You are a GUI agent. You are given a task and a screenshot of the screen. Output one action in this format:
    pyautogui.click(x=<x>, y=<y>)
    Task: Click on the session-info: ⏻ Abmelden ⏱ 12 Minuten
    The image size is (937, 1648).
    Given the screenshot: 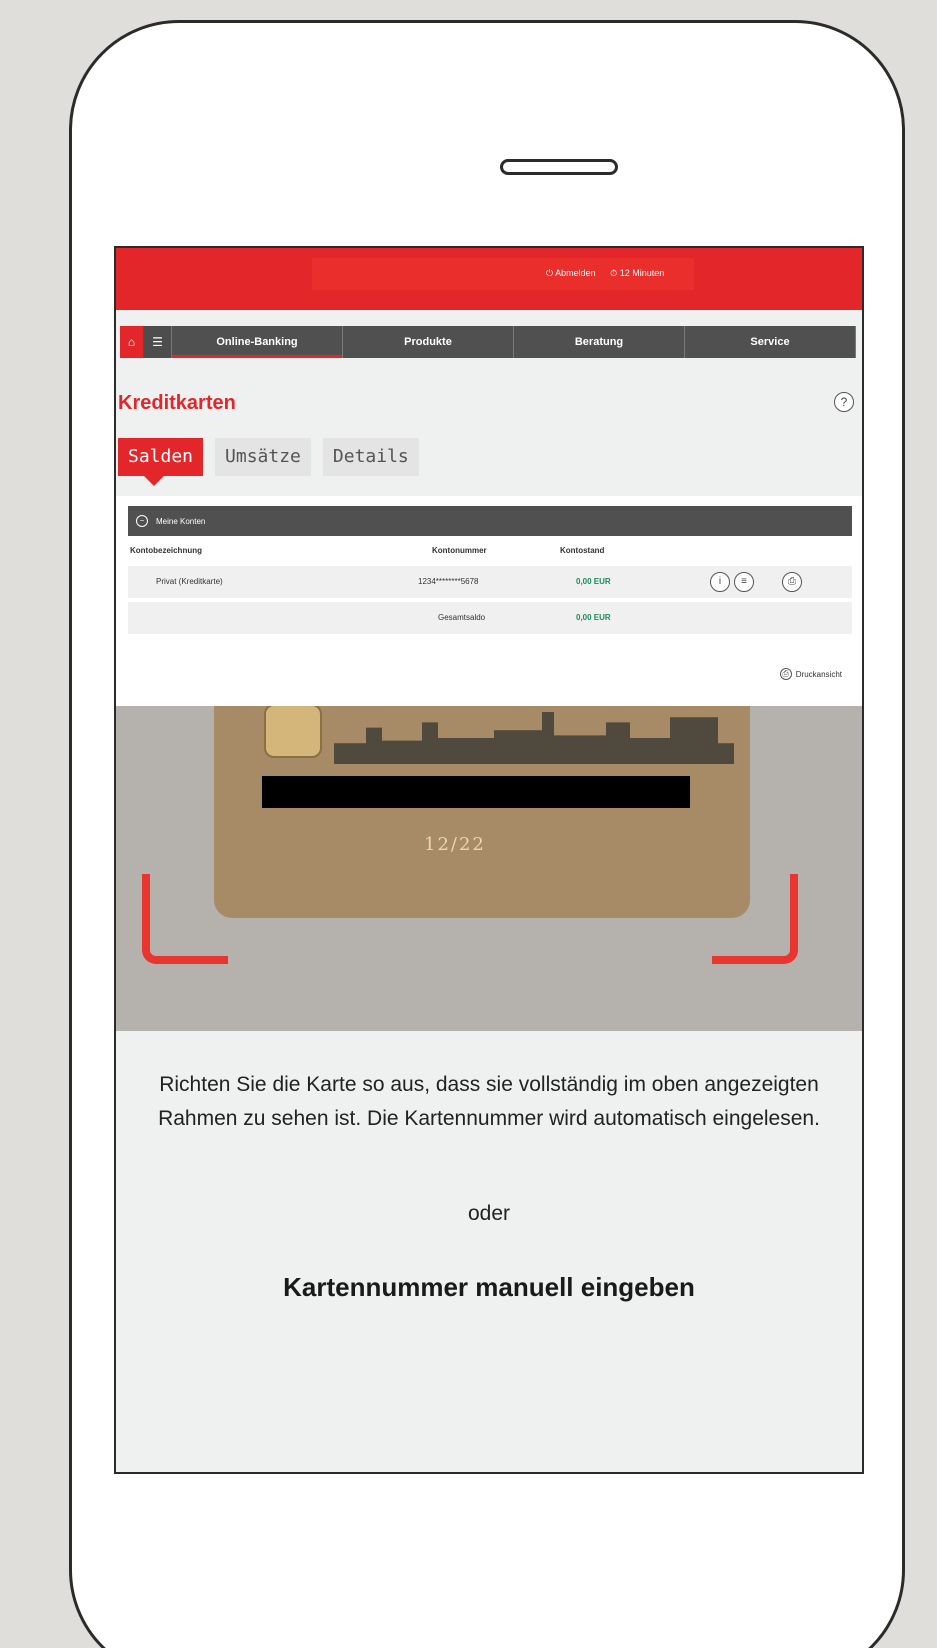 What is the action you would take?
    pyautogui.click(x=611, y=273)
    